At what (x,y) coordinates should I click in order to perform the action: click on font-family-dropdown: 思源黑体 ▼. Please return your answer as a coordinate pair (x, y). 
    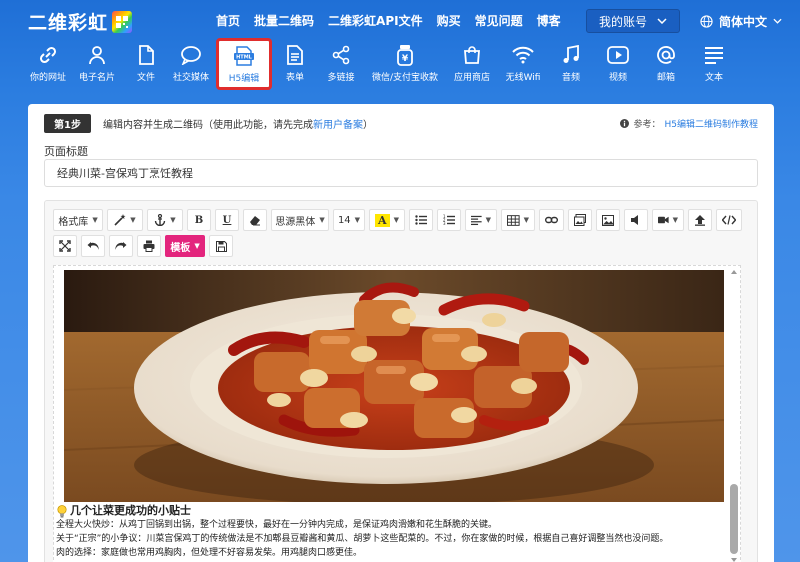
    Looking at the image, I should click on (300, 220).